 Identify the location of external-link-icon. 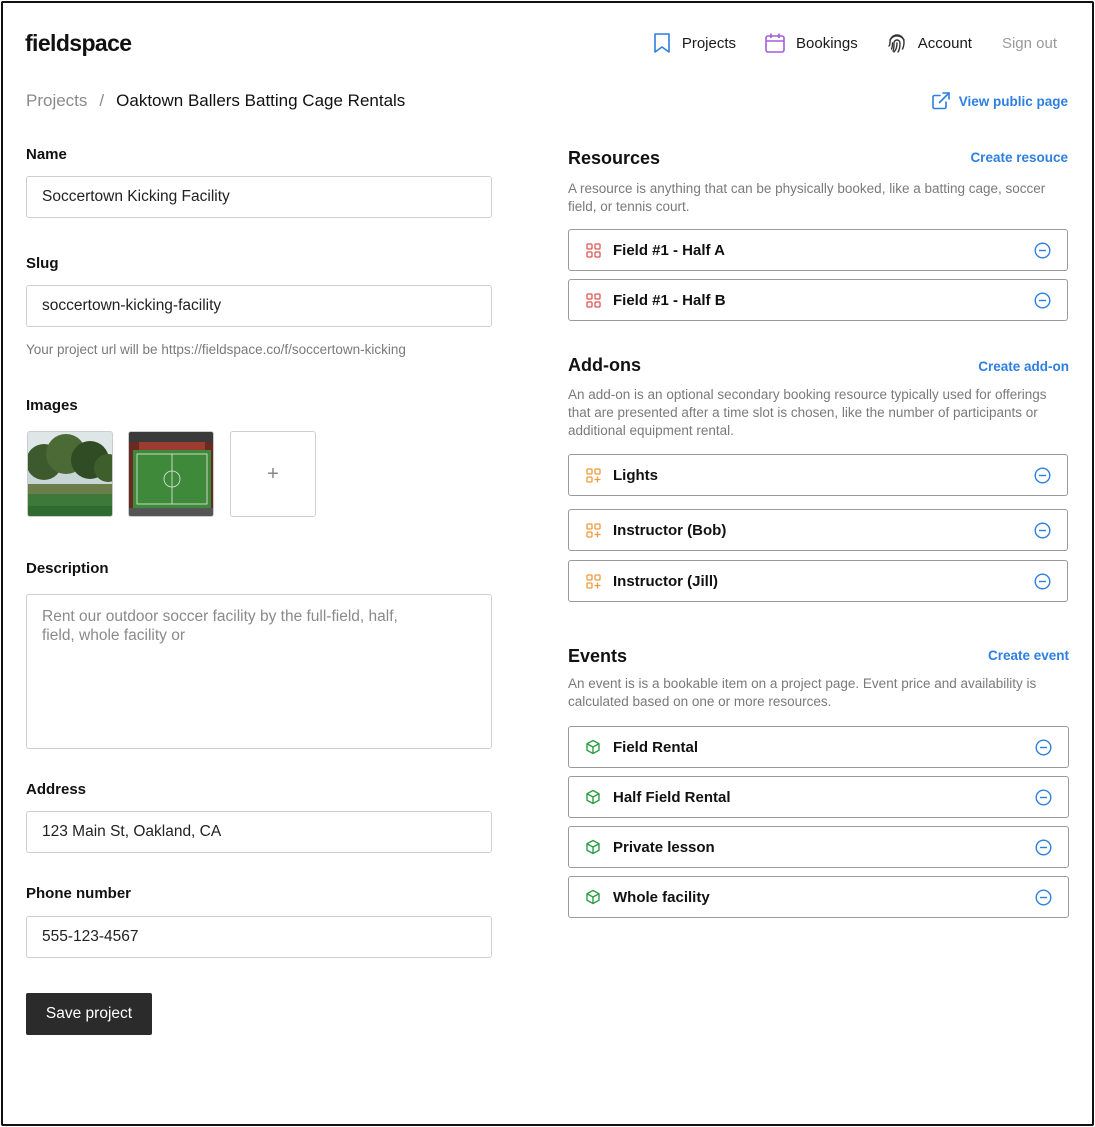
(940, 101).